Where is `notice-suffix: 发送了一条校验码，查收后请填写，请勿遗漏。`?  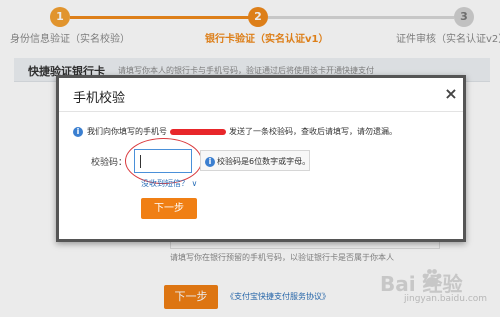
notice-suffix: 发送了一条校验码，查收后请填写，请勿遗漏。 is located at coordinates (313, 131).